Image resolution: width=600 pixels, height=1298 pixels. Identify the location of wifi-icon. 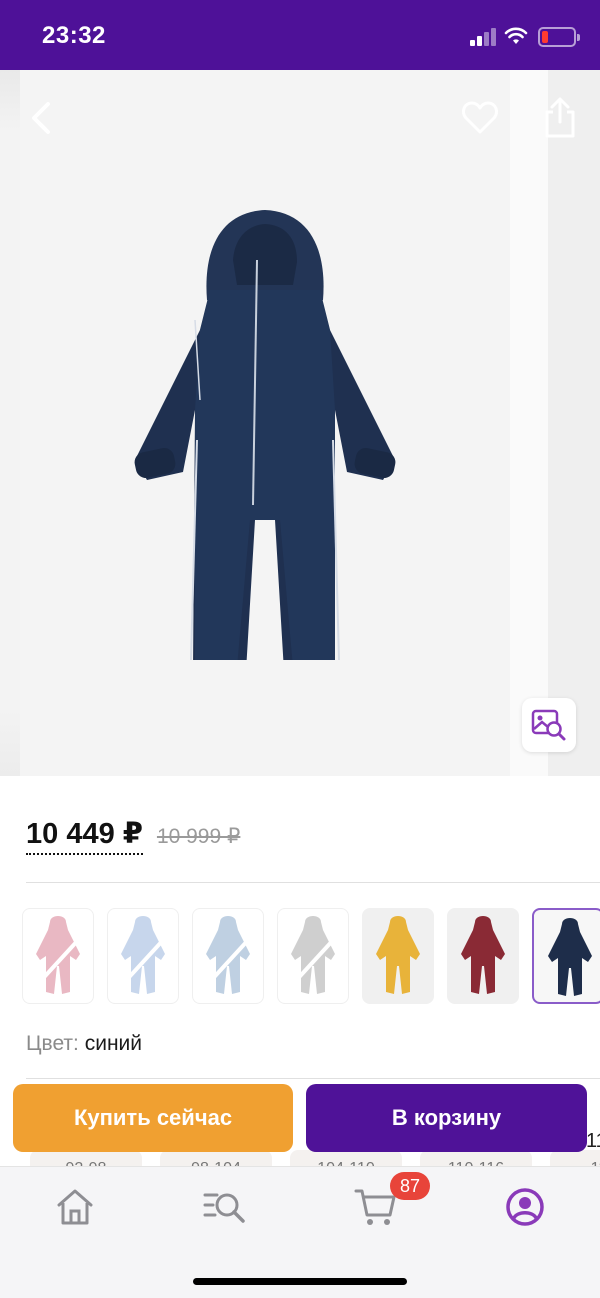
(516, 35).